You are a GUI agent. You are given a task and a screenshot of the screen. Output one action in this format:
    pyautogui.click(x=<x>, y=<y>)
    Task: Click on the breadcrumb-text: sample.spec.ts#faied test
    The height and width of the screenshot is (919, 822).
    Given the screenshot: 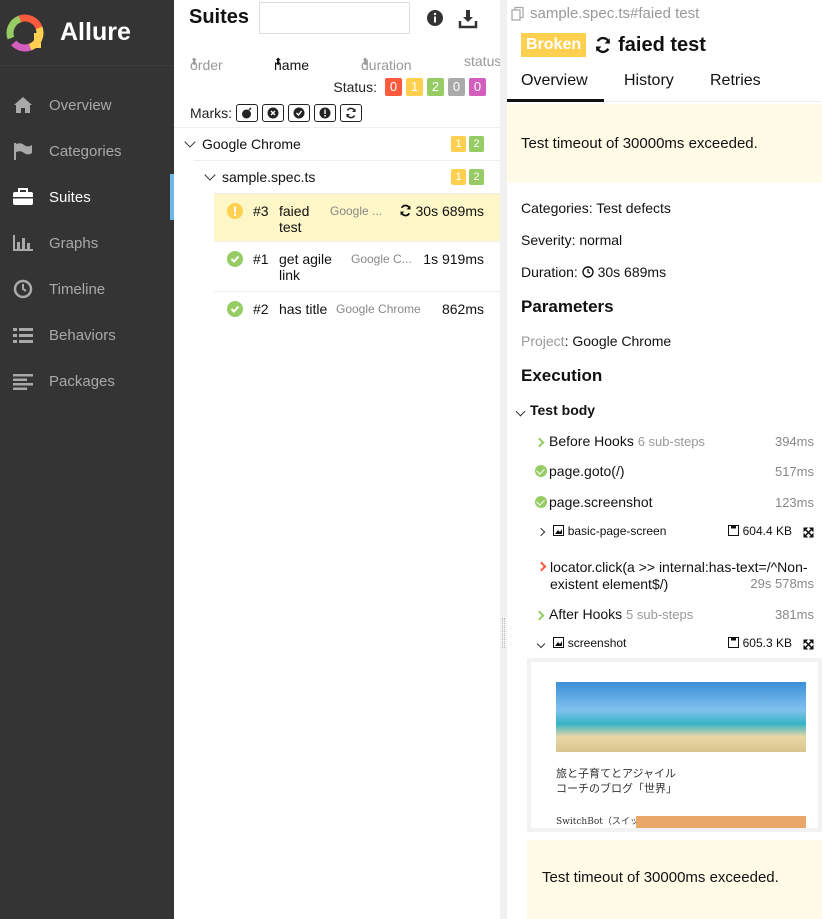 What is the action you would take?
    pyautogui.click(x=614, y=13)
    